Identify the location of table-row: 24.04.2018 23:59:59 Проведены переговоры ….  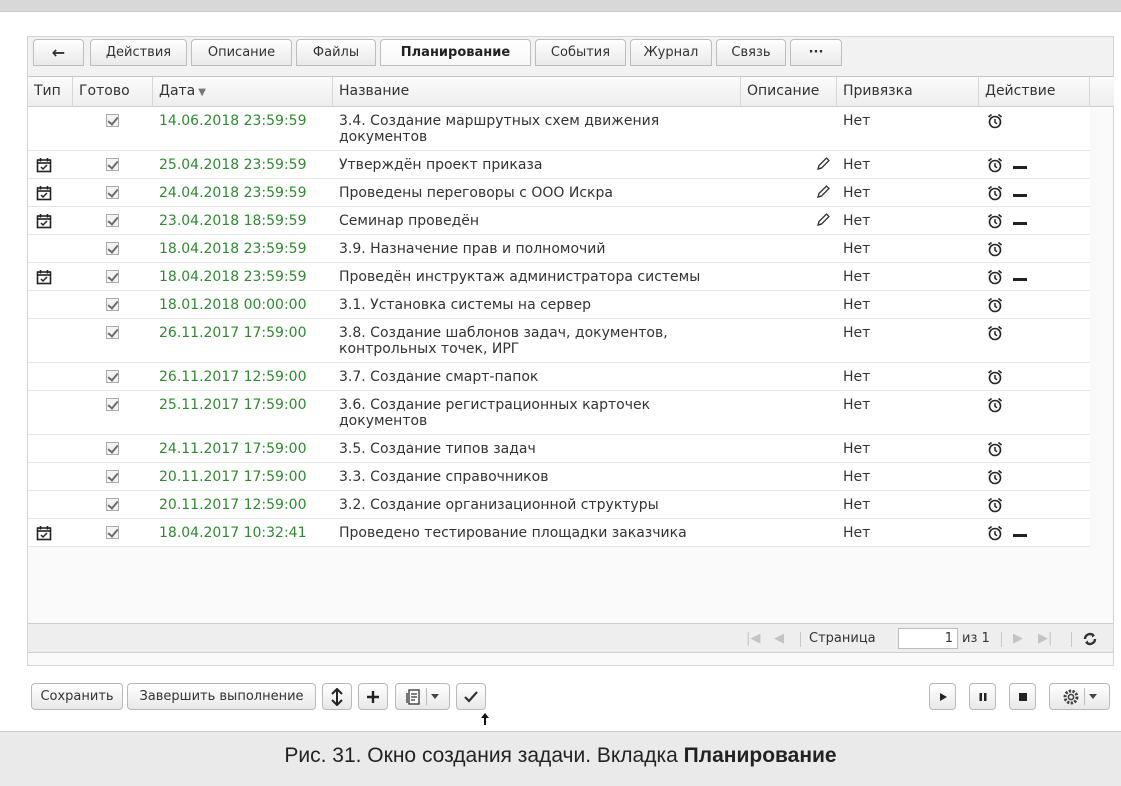
(559, 193).